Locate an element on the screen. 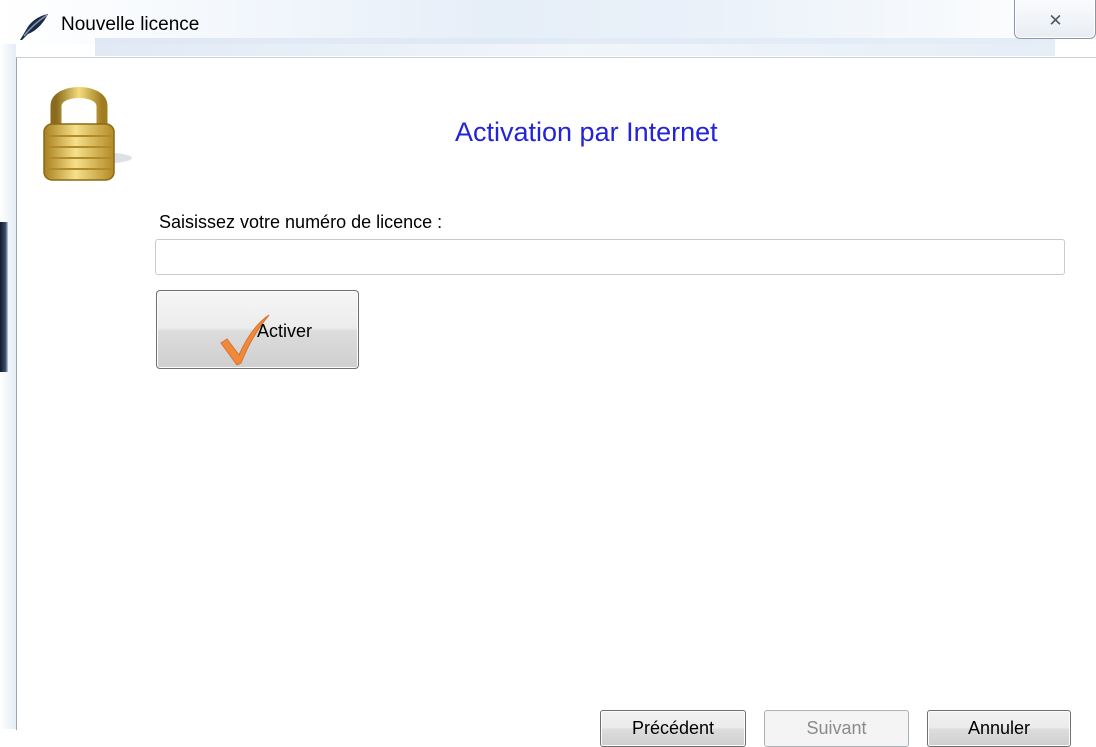  padlock-icon is located at coordinates (87, 134).